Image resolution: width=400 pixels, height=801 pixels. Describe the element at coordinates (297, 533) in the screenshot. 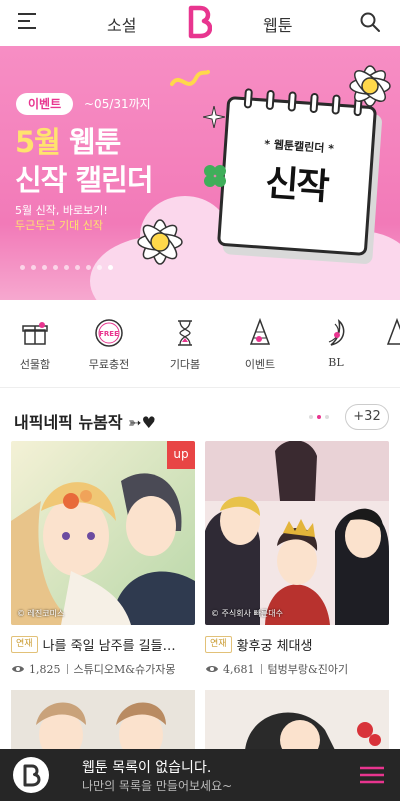

I see `webtoon-thumbnail: © 주식회사 빠른대수` at that location.